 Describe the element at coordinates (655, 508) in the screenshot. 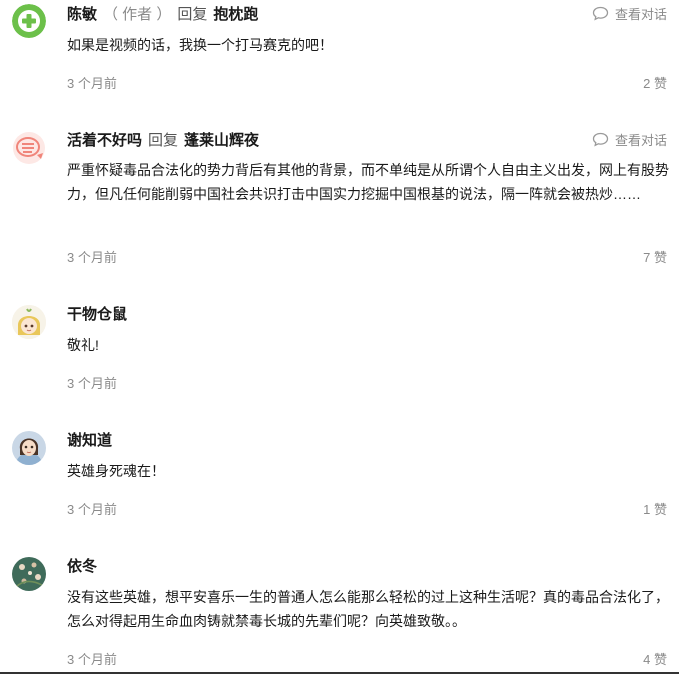

I see `like-count: 1 赞` at that location.